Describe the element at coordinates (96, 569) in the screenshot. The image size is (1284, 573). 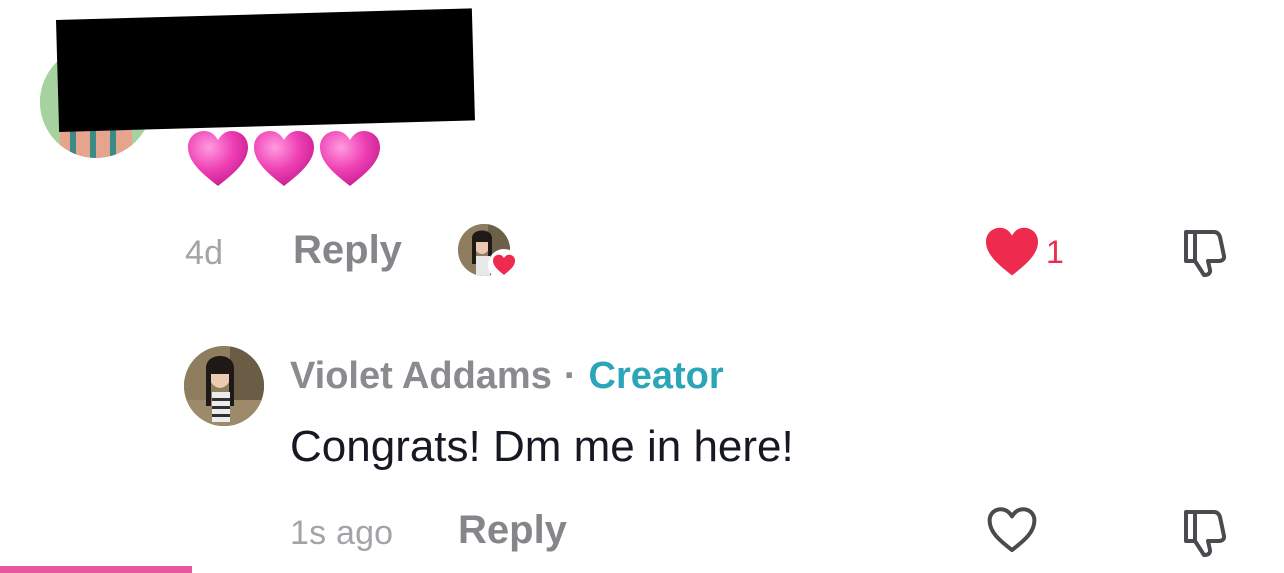
I see `bottom-pink-bar` at that location.